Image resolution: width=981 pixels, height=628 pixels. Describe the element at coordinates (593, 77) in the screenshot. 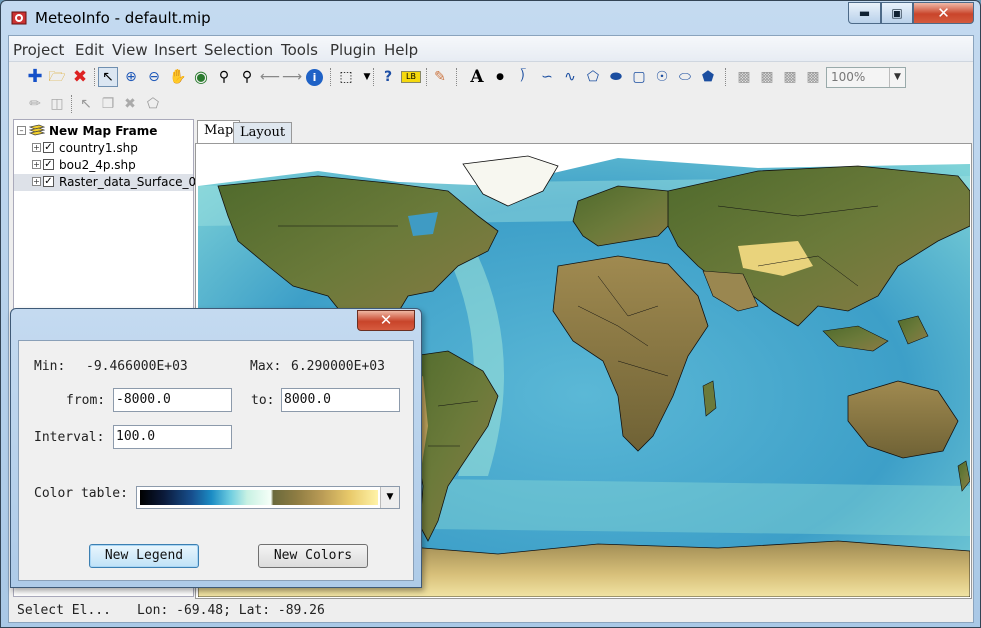

I see `polygon-tool-icon: ⬠` at that location.